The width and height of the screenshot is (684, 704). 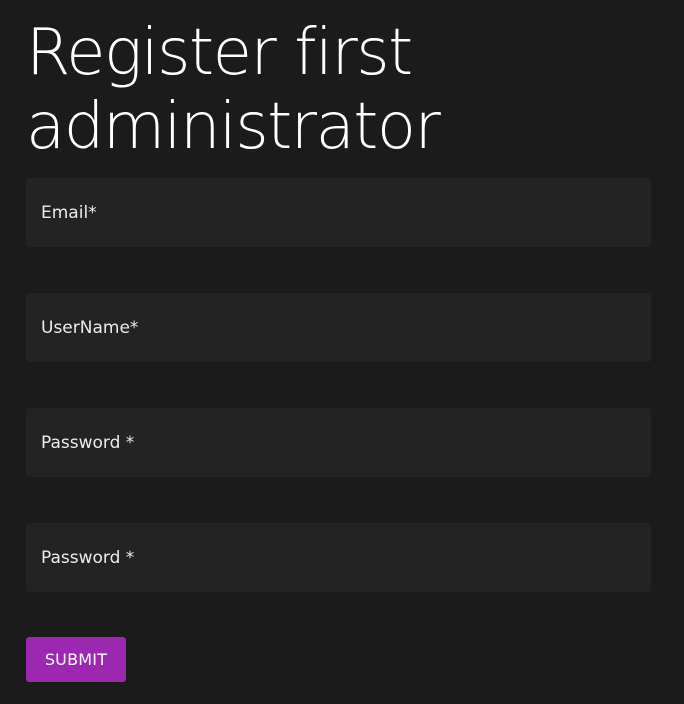 I want to click on username-field, so click(x=338, y=327).